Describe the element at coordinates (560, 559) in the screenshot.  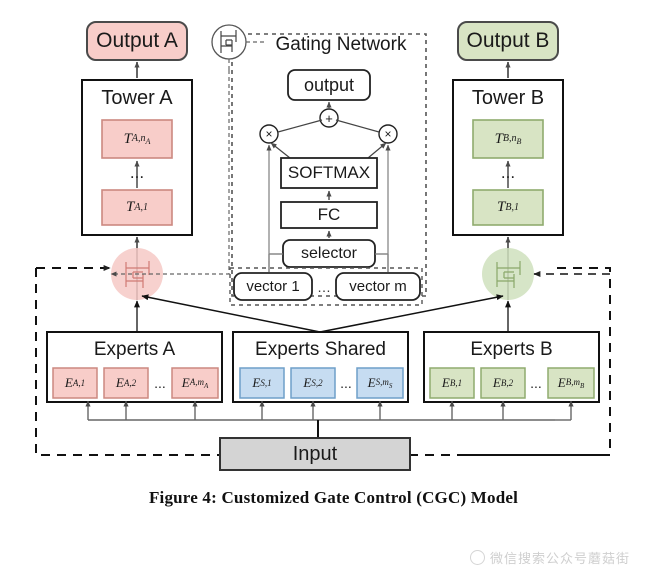
I see `watermark-text: 微信搜索公众号蘑菇街` at that location.